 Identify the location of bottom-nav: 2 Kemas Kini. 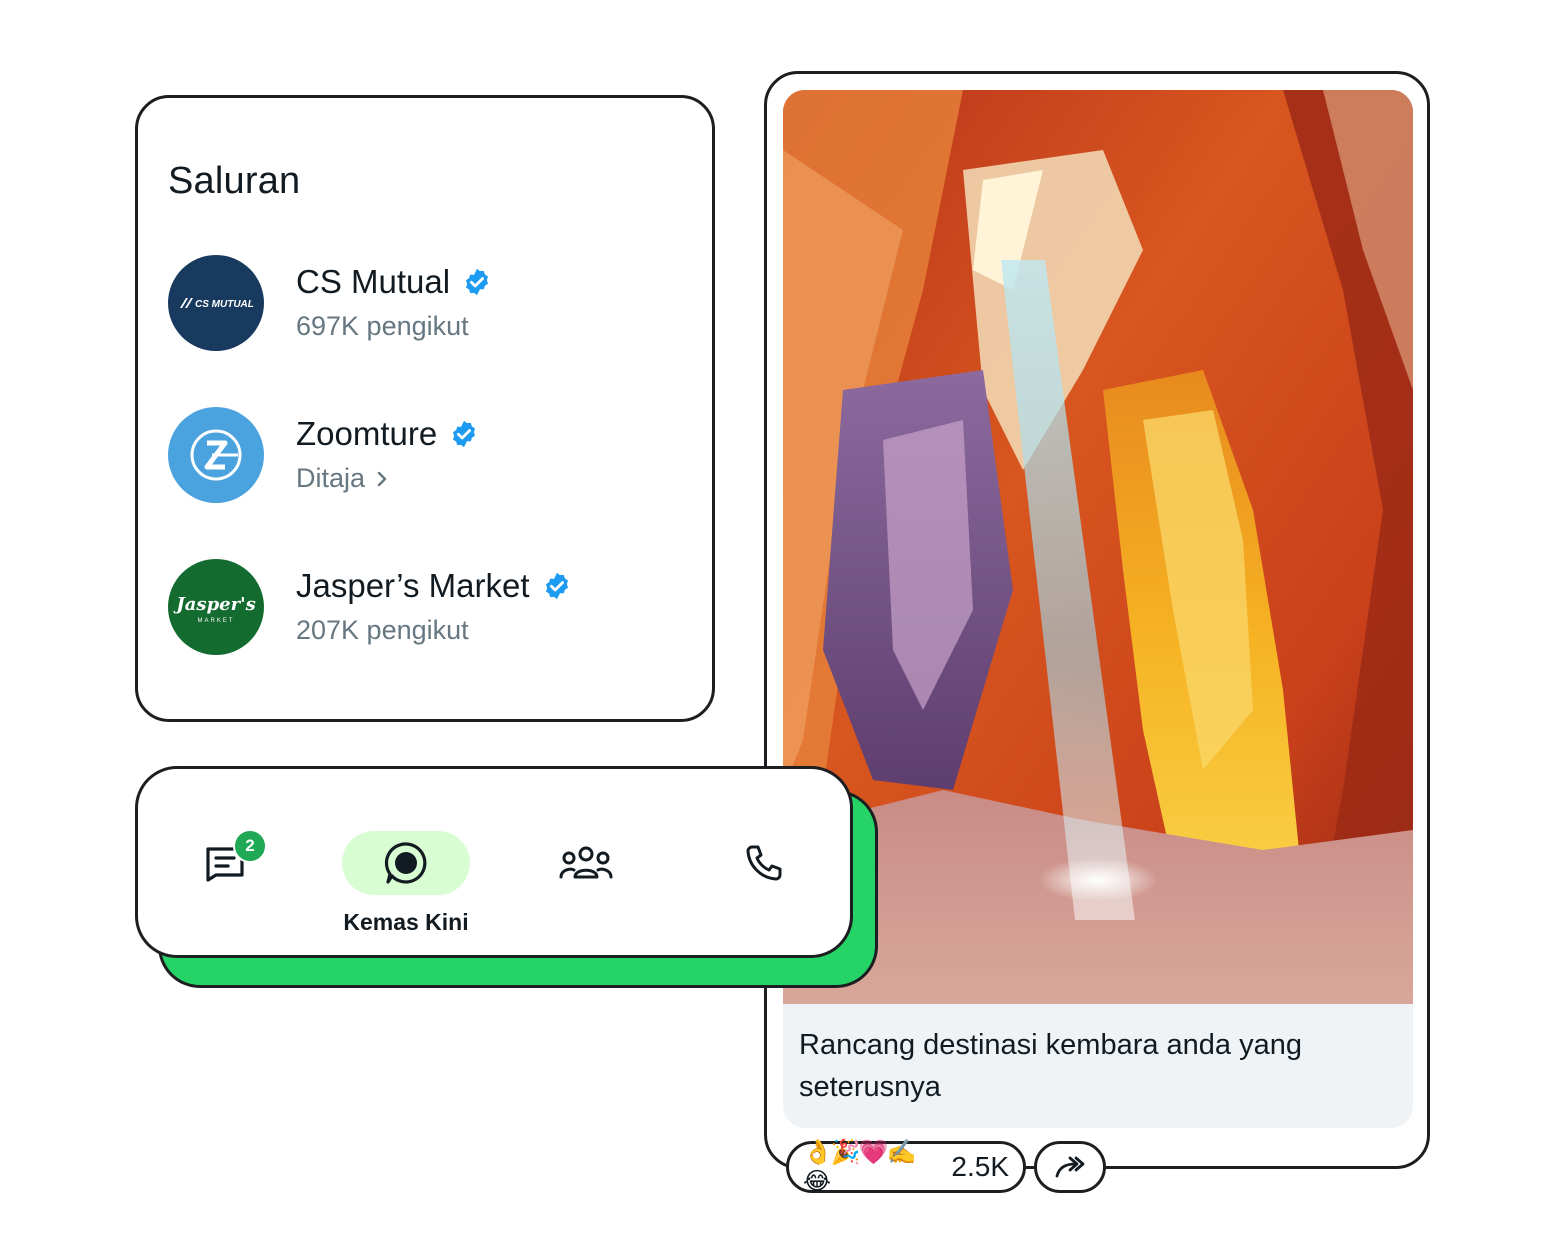
(494, 862).